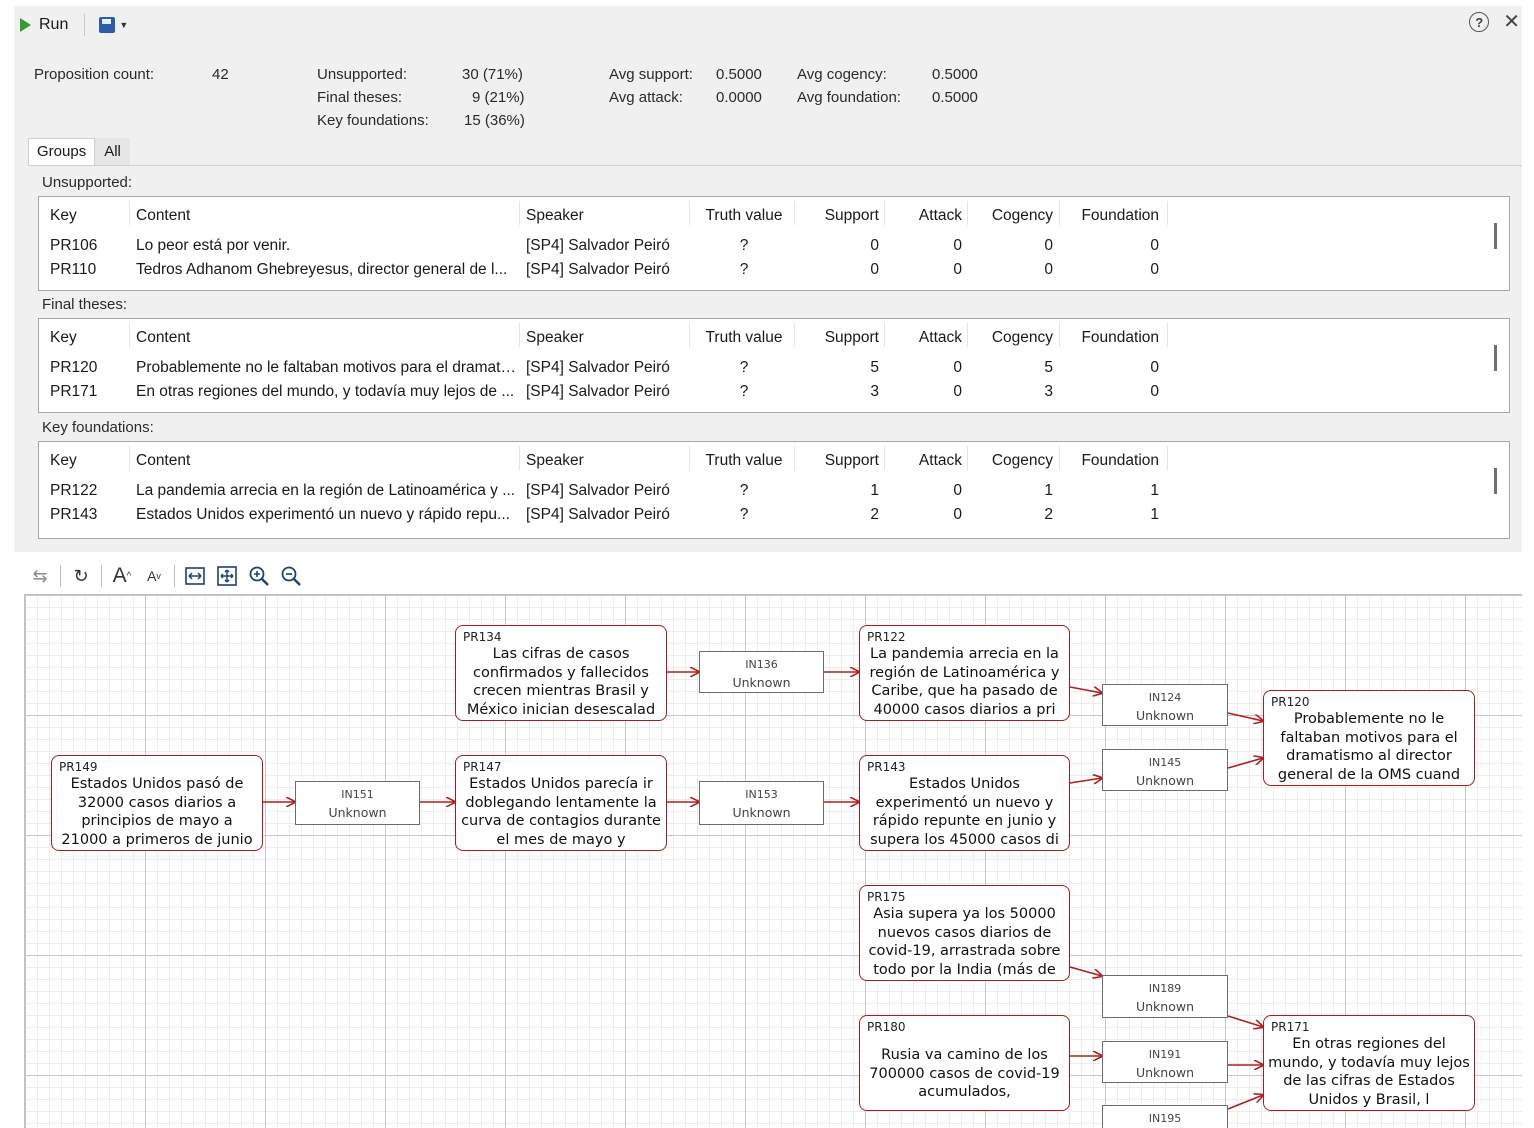 The height and width of the screenshot is (1128, 1534). I want to click on key-foundations-label: Key foundations:, so click(373, 120).